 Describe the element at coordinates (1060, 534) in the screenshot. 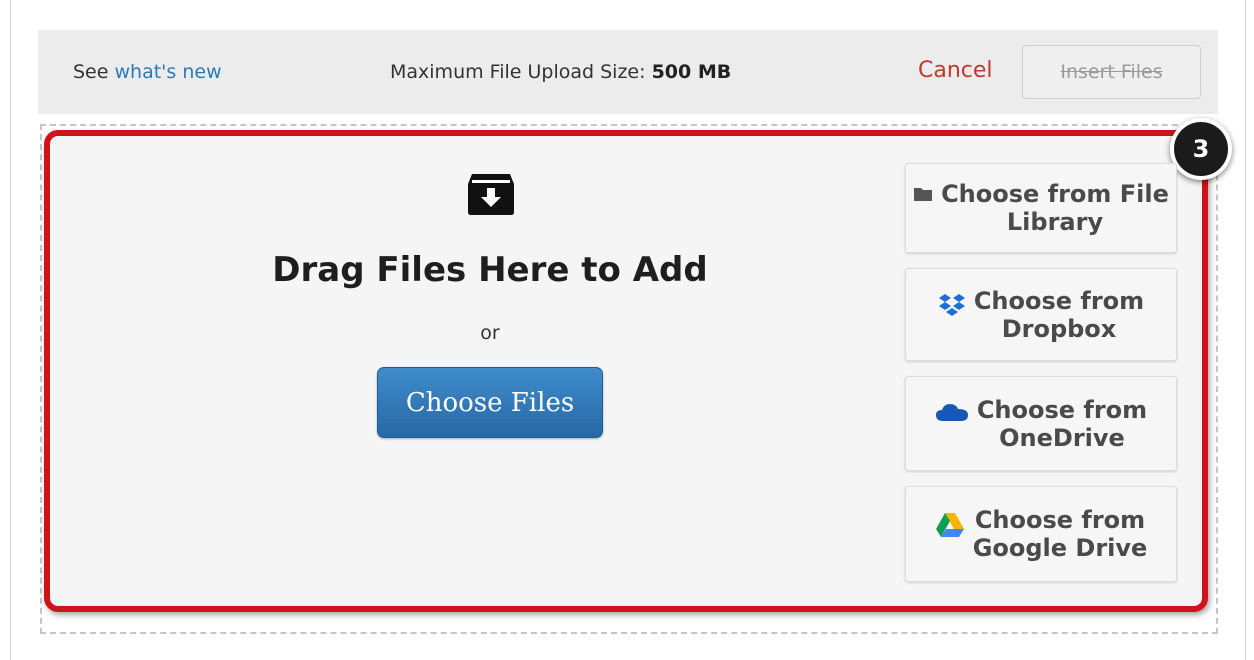

I see `source-label: Choose from Google Drive` at that location.